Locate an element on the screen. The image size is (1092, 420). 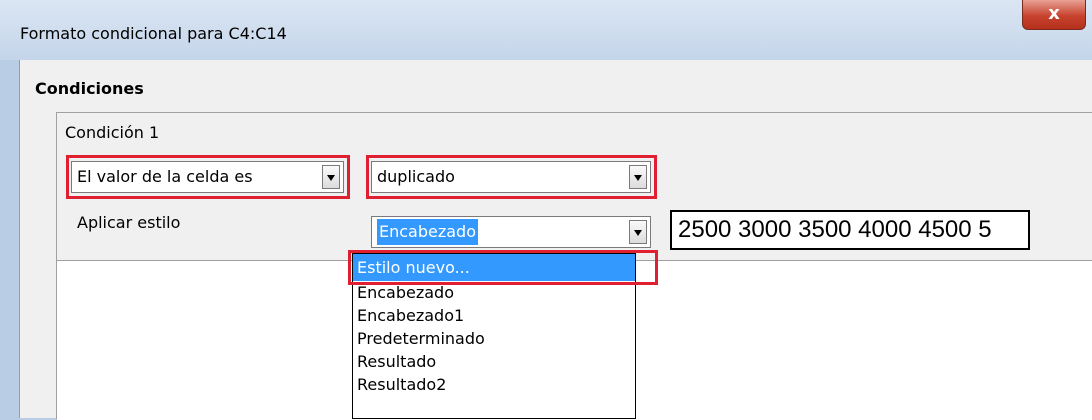
dropdown-option: Encabezado is located at coordinates (494, 292).